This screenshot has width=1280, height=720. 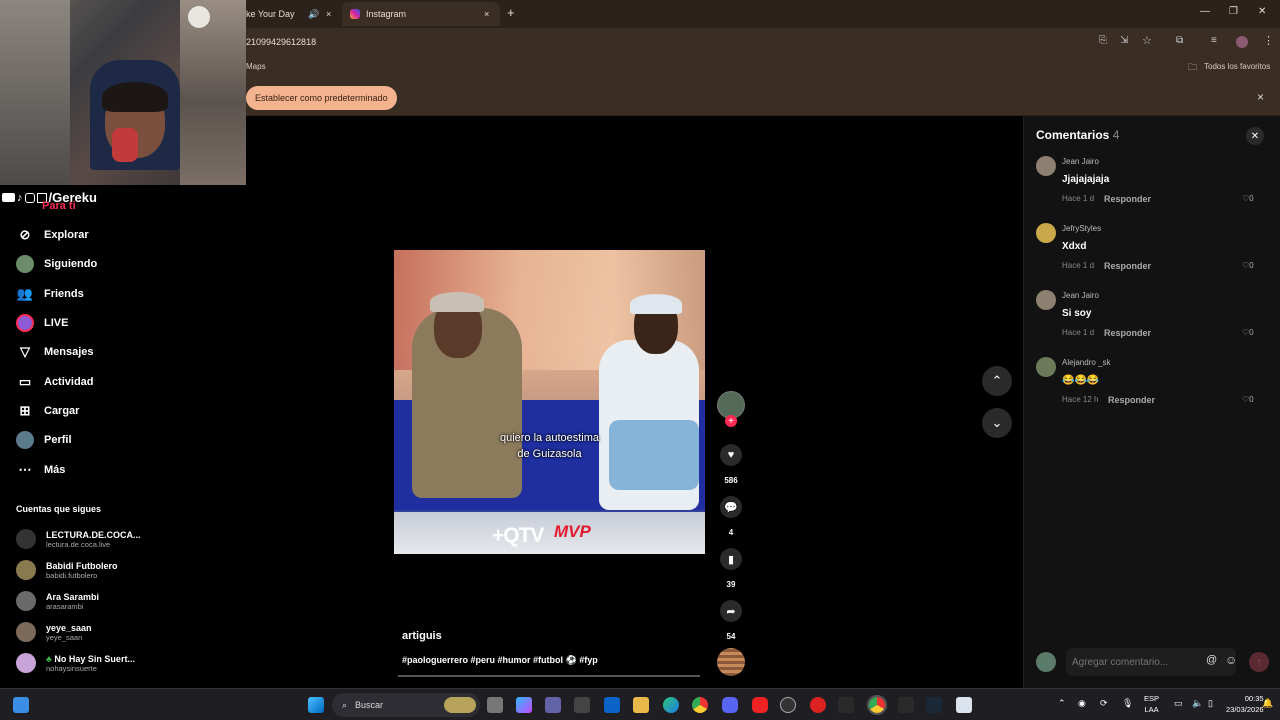 I want to click on comment-button: 💬, so click(x=731, y=507).